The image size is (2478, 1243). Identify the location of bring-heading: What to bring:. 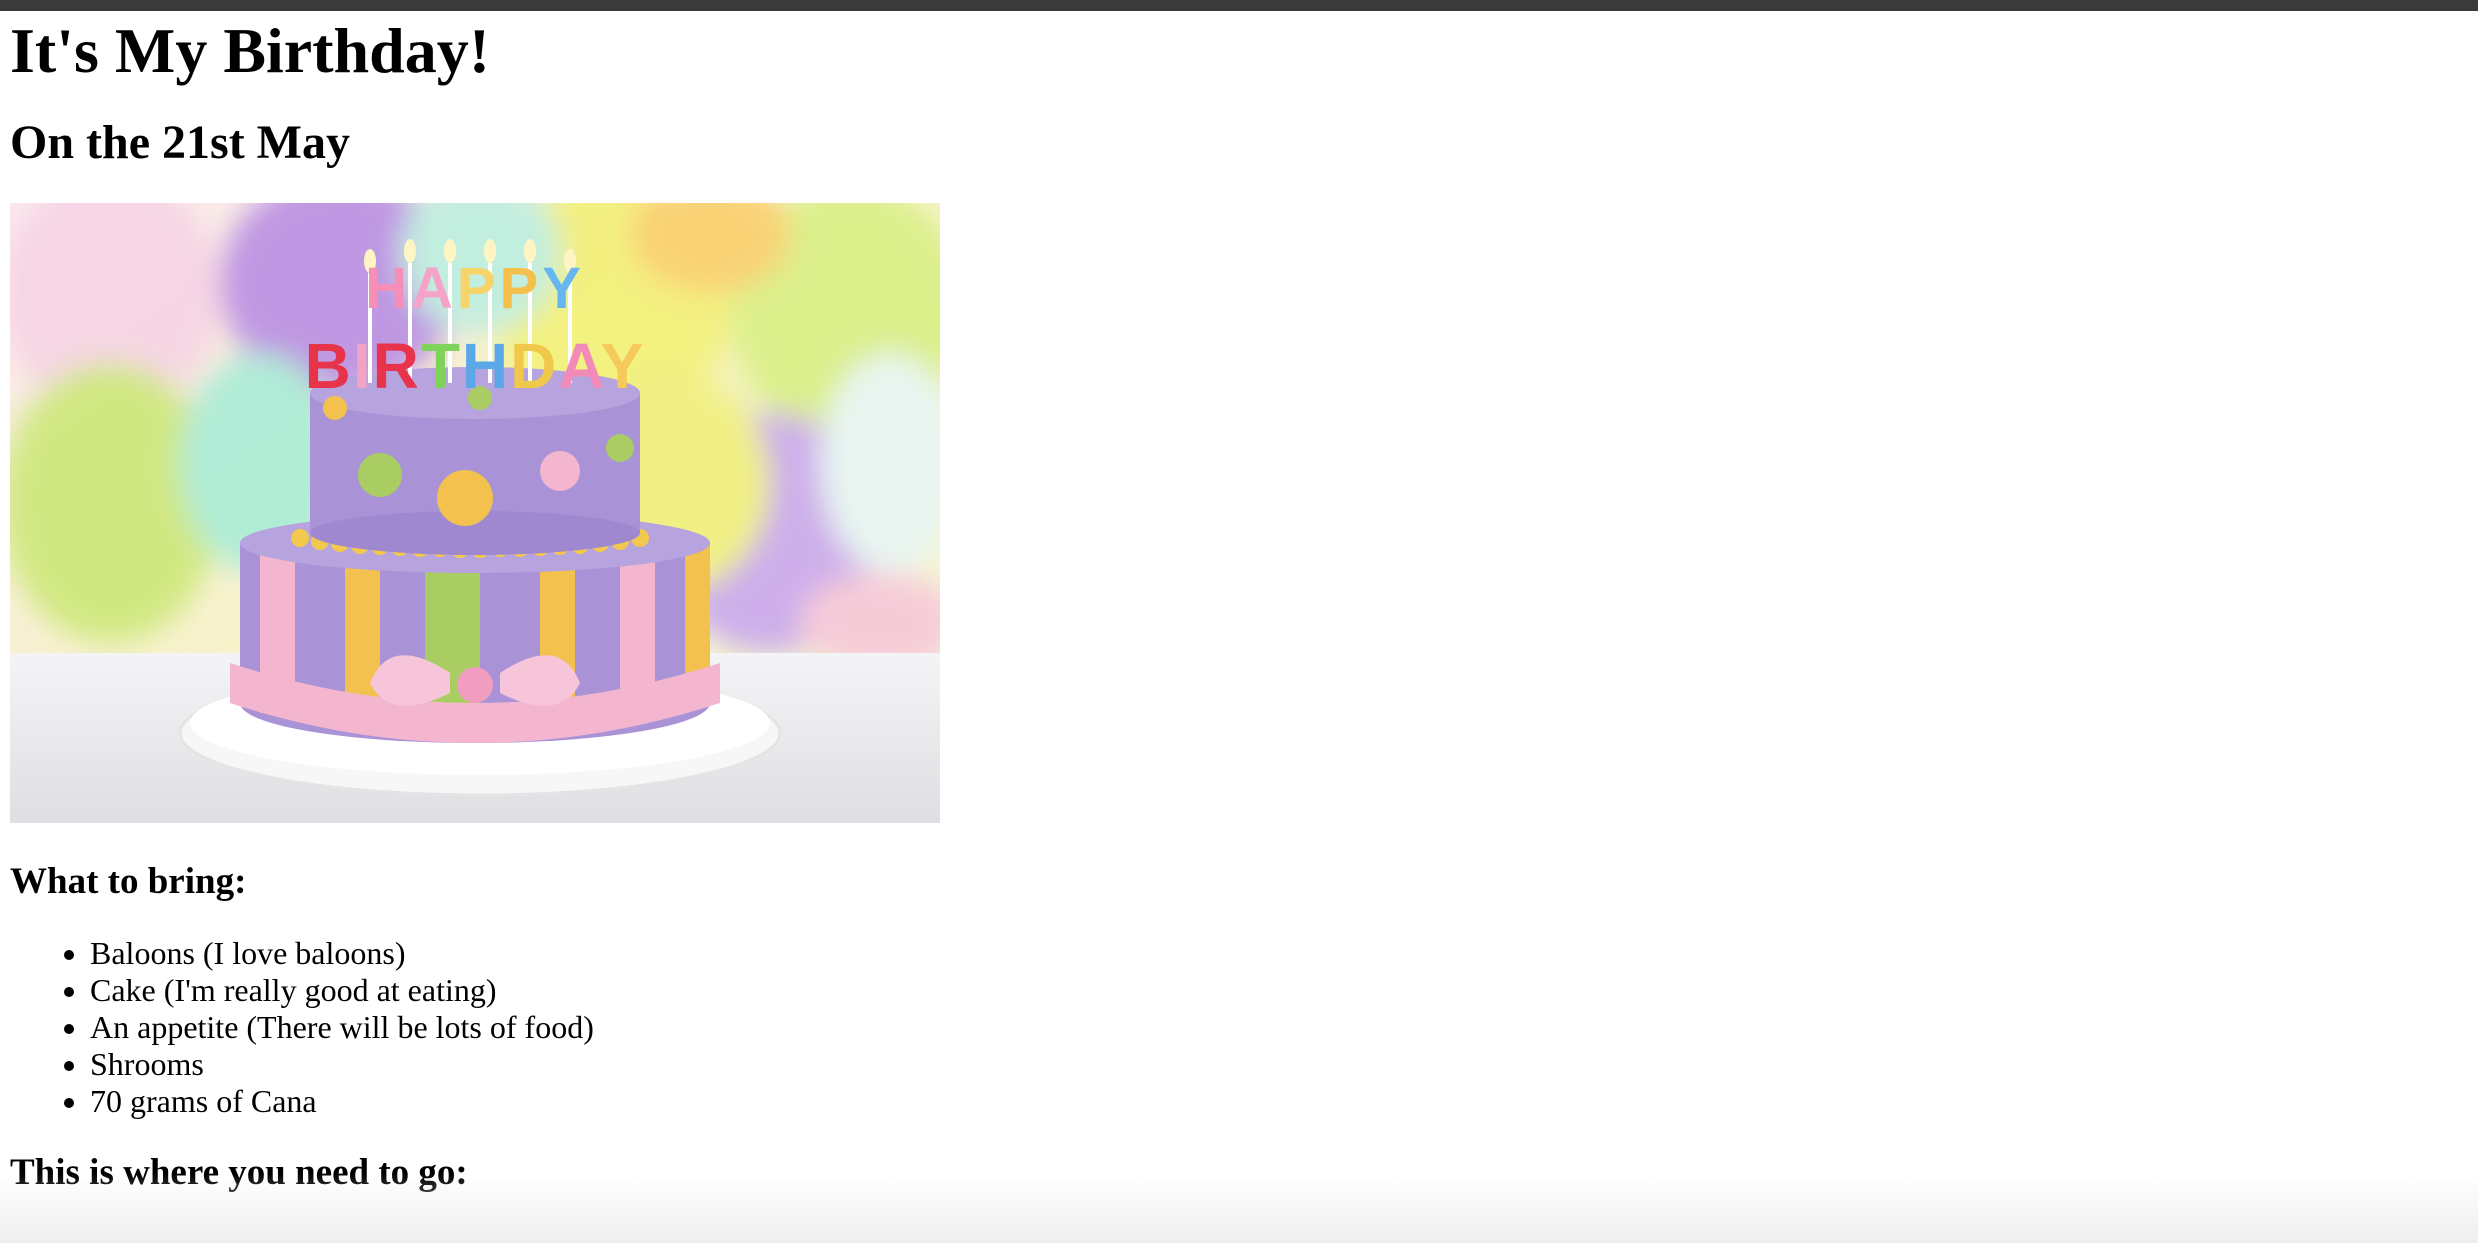
(128, 881).